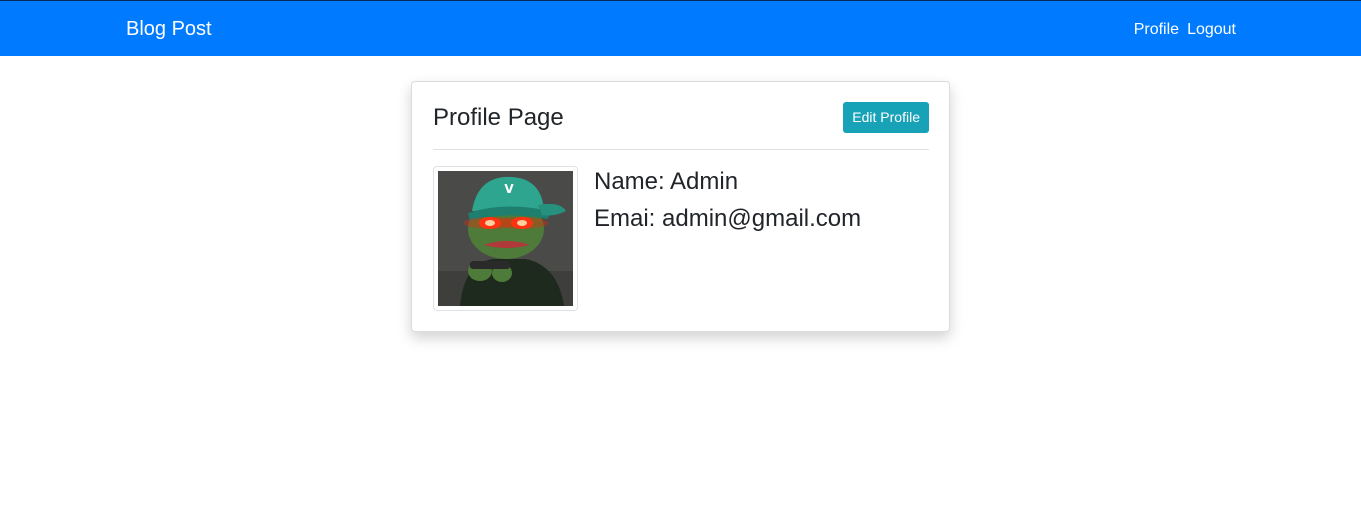 The height and width of the screenshot is (530, 1361). I want to click on email-row: Emai: admin@gmail.com, so click(727, 223).